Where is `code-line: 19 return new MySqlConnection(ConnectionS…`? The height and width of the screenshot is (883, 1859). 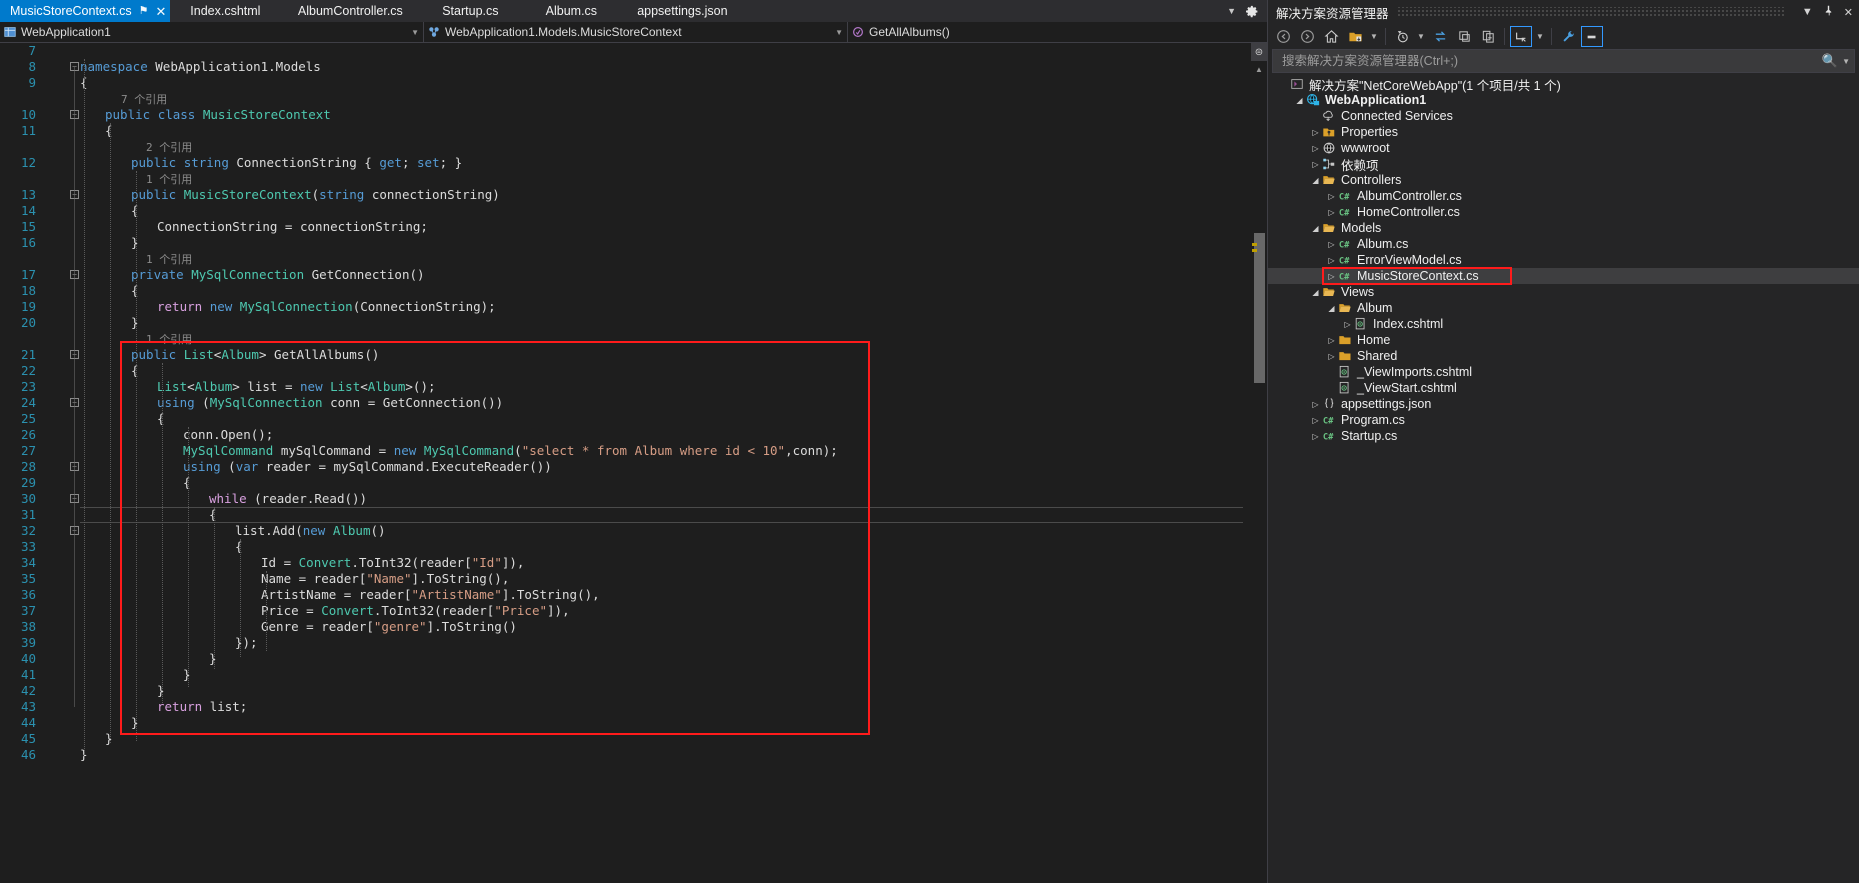 code-line: 19 return new MySqlConnection(ConnectionS… is located at coordinates (633, 307).